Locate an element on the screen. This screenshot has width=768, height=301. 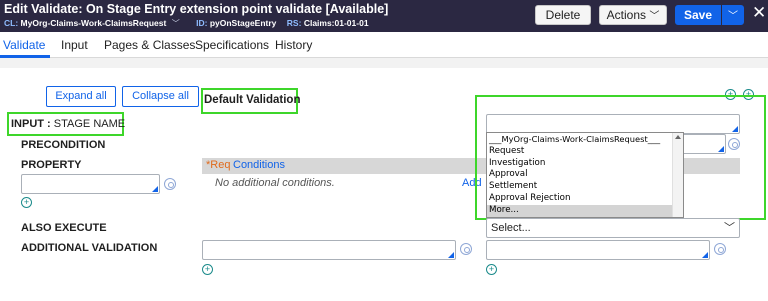
expand-all-button: Expand all is located at coordinates (81, 96).